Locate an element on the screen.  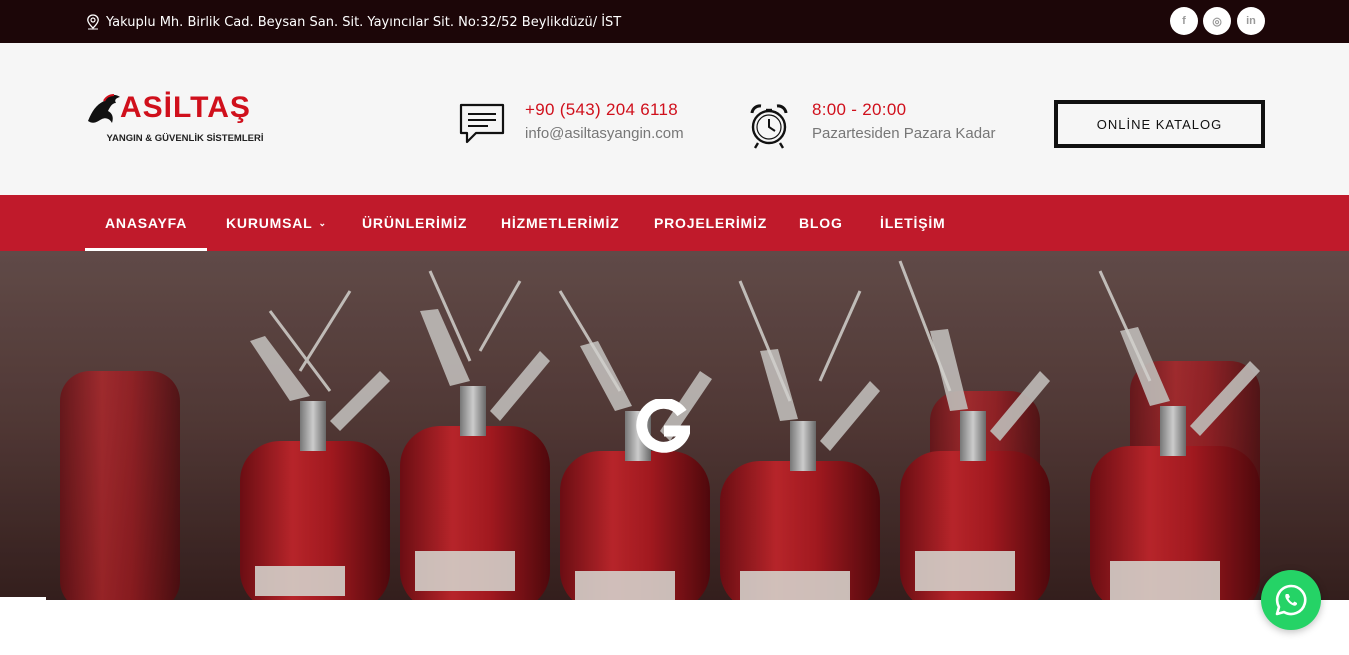
nav-label: ÜRÜNLERİMİZ is located at coordinates (415, 223).